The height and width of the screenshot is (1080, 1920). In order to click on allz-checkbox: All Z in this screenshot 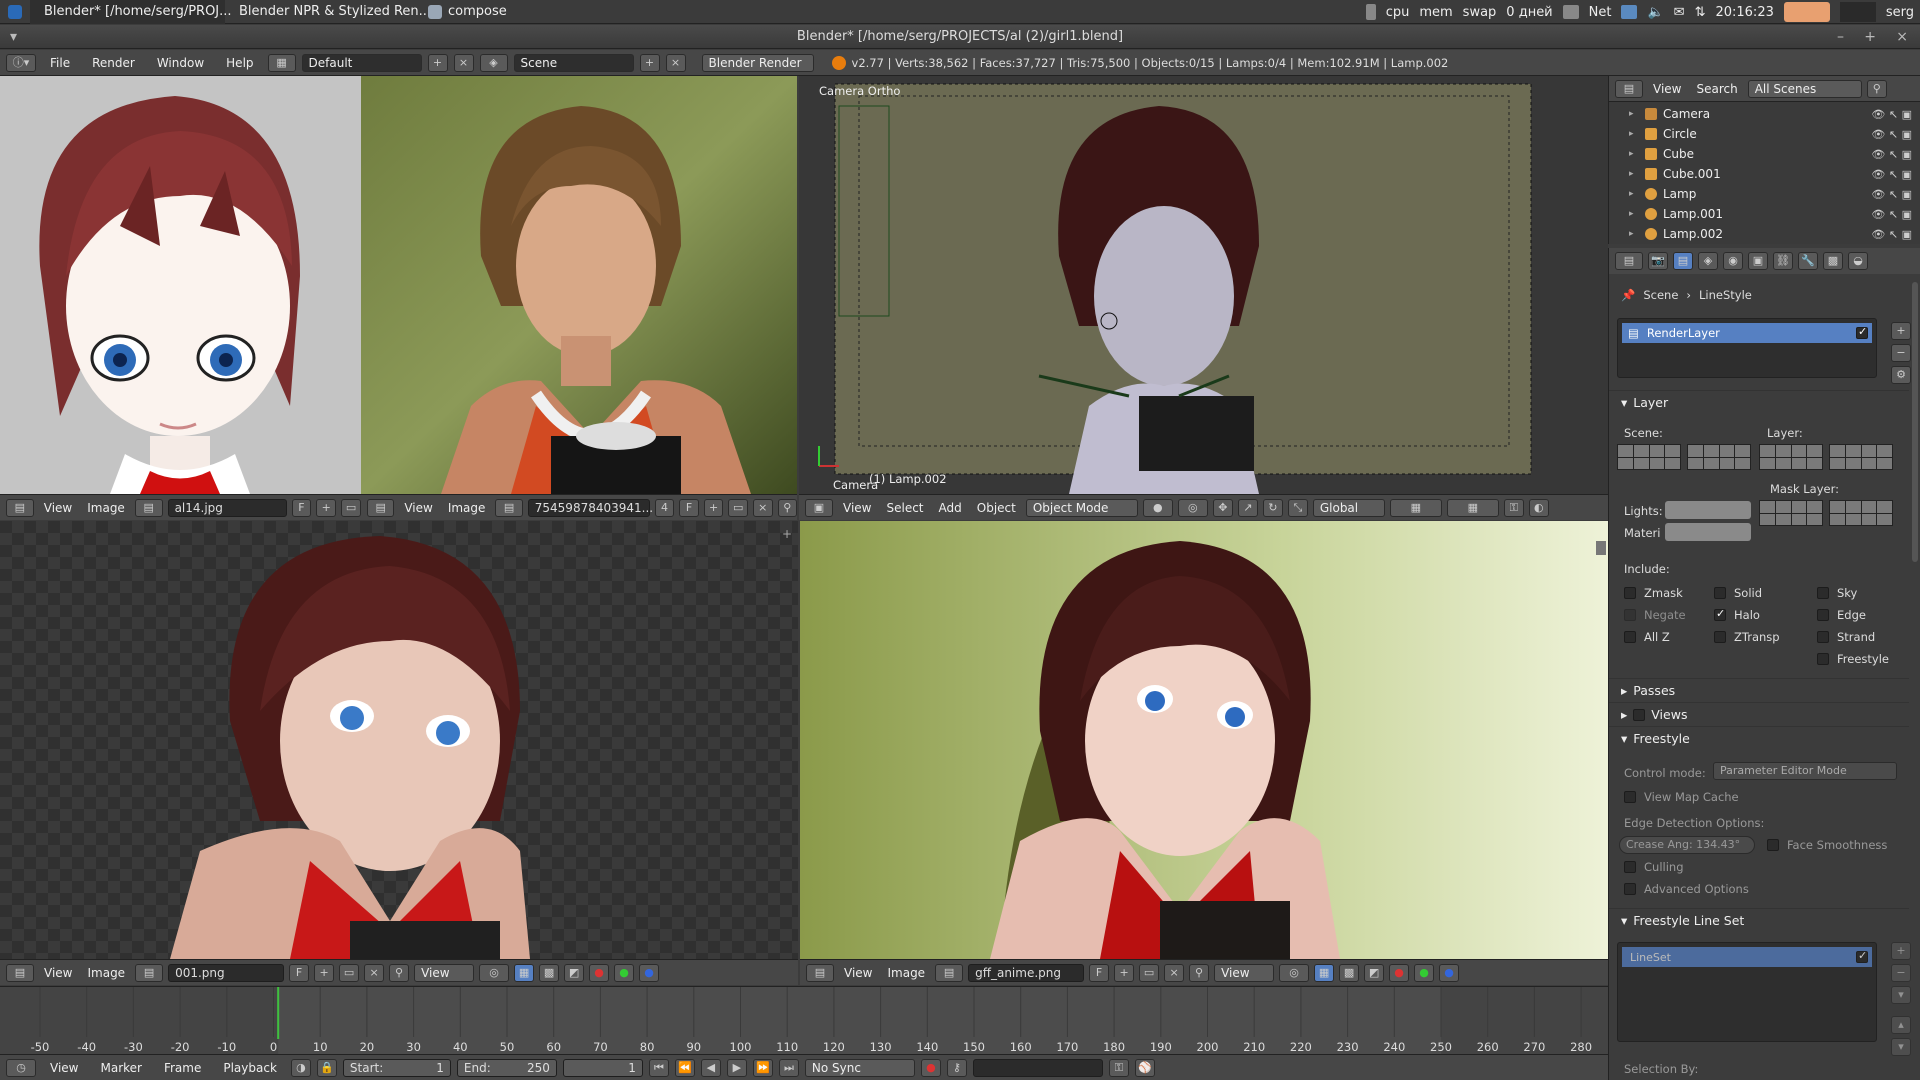, I will do `click(1647, 637)`.